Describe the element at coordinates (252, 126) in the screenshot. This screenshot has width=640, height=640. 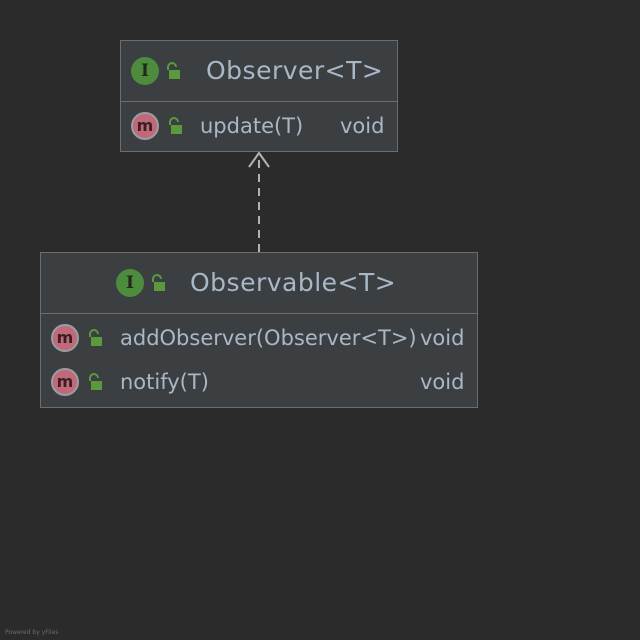
I see `member-name: update(T)` at that location.